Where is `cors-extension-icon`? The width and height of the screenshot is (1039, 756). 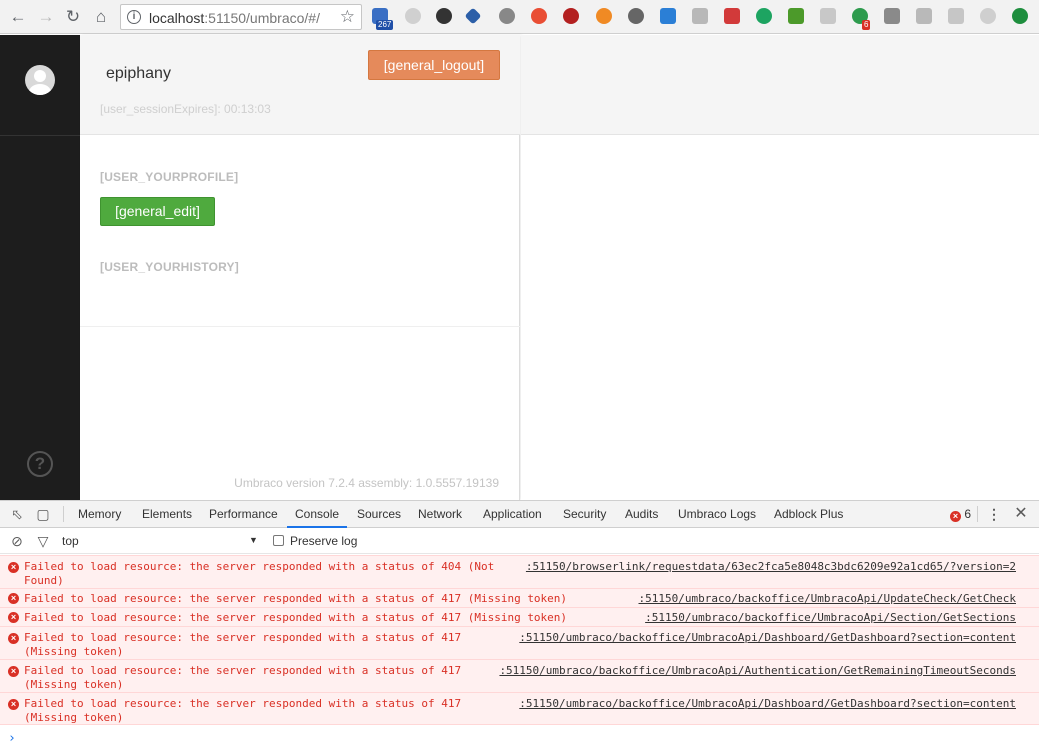
cors-extension-icon is located at coordinates (796, 16).